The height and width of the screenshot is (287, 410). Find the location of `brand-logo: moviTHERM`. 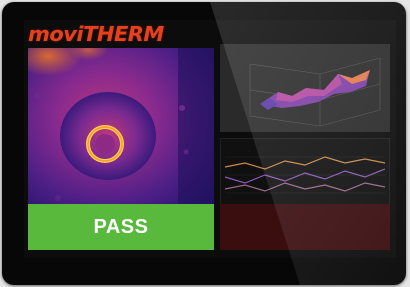

brand-logo: moviTHERM is located at coordinates (96, 34).